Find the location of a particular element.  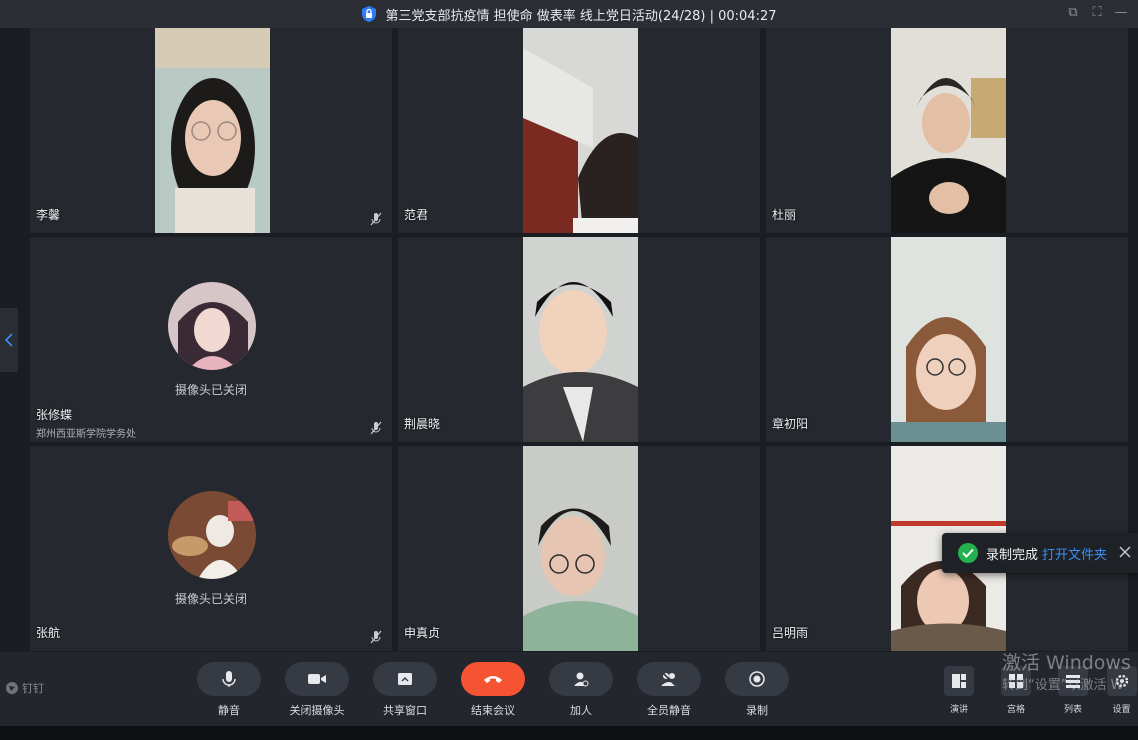

dingtalk-icon is located at coordinates (12, 688).